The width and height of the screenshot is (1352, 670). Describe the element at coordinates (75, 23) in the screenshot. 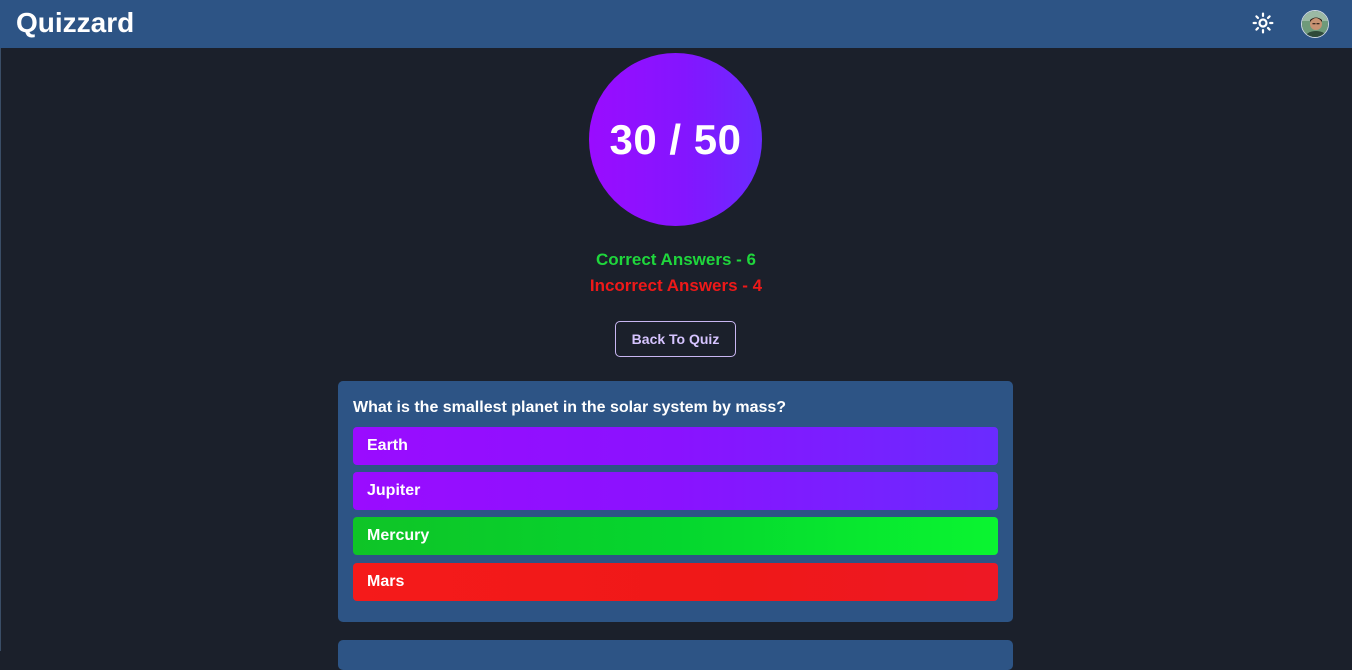

I see `app-title: Quizzard` at that location.